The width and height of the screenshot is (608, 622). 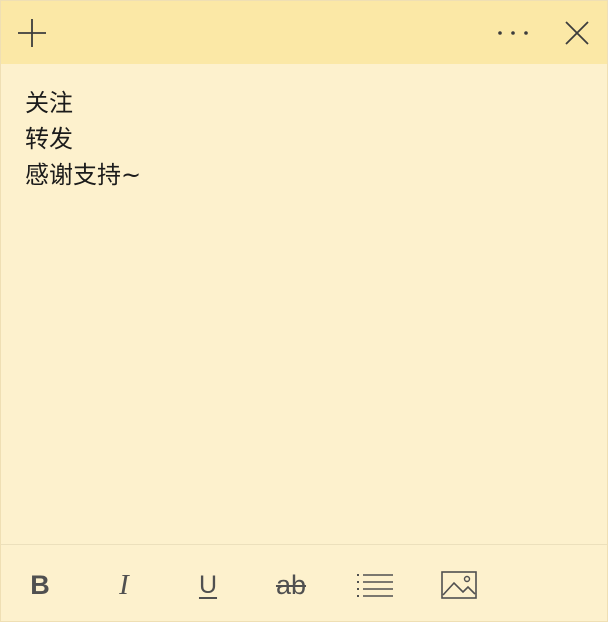 I want to click on more-options-button, so click(x=513, y=32).